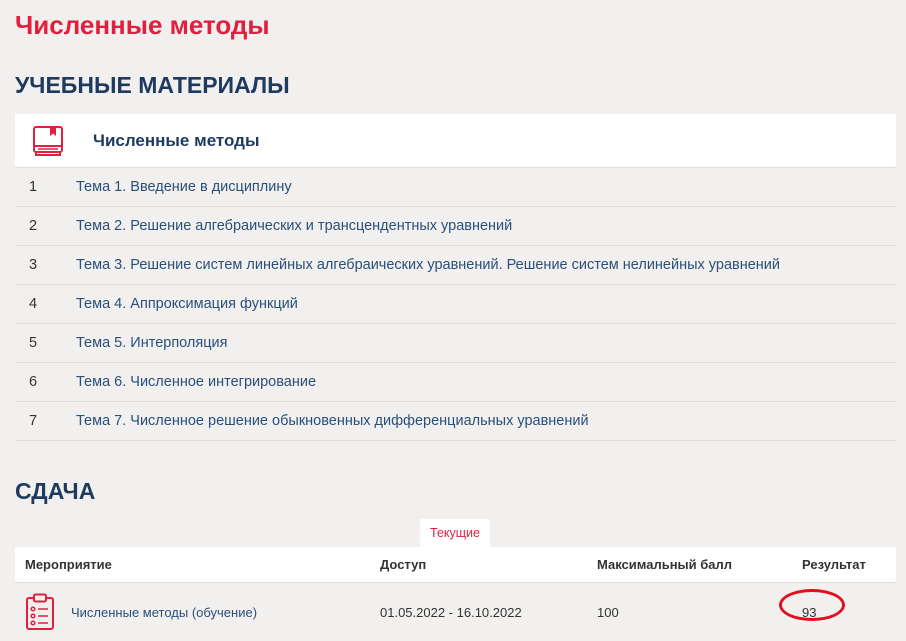  What do you see at coordinates (455, 382) in the screenshot?
I see `topic-row: 6 Тема 6. Численное интегрирование` at bounding box center [455, 382].